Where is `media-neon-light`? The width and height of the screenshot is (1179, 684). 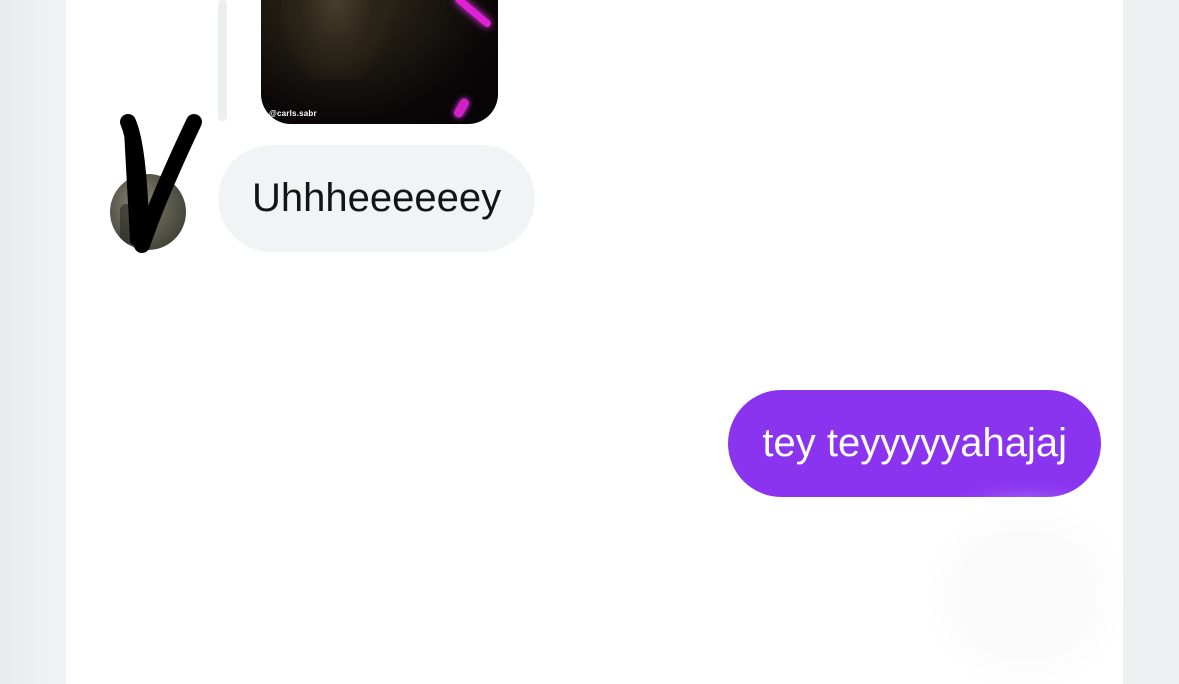
media-neon-light is located at coordinates (473, 14).